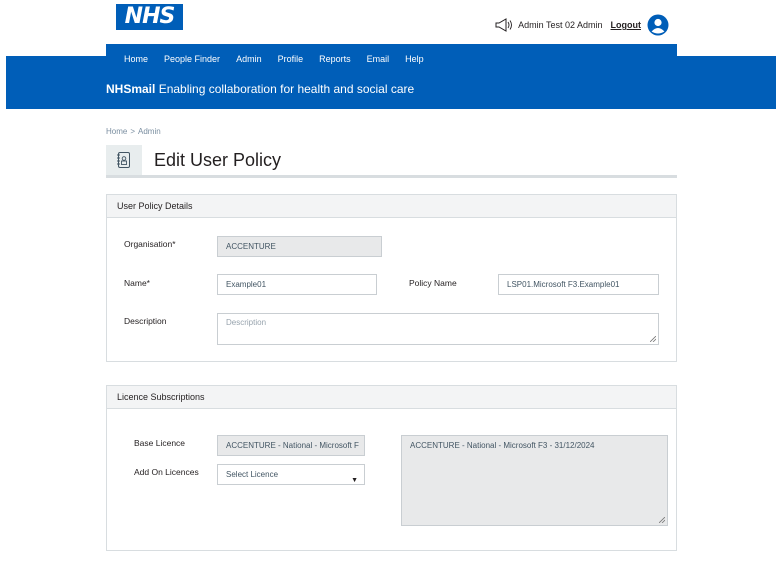 The width and height of the screenshot is (781, 561). I want to click on nav-home: Home, so click(136, 59).